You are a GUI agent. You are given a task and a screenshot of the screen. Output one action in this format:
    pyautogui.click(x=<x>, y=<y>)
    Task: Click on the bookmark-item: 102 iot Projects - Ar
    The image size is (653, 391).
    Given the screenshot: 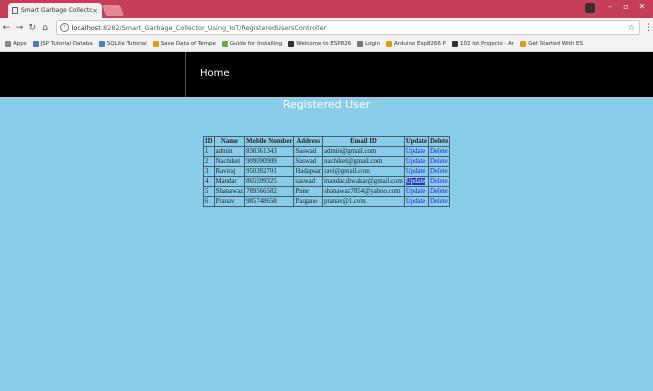 What is the action you would take?
    pyautogui.click(x=483, y=44)
    